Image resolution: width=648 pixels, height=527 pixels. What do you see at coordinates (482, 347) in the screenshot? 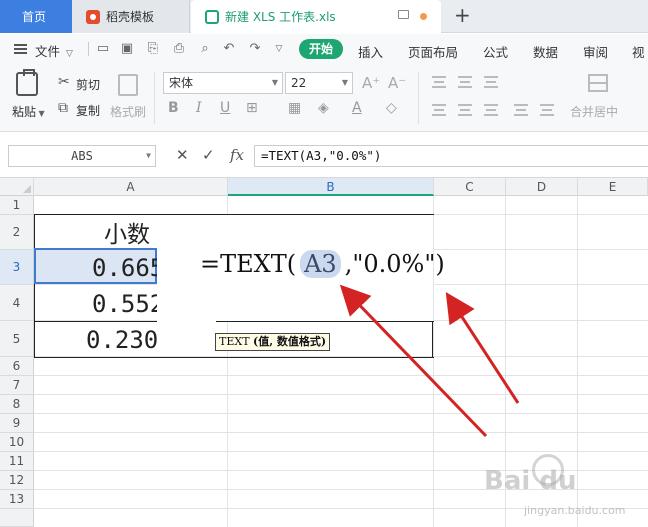
I see `arrow-to-format` at bounding box center [482, 347].